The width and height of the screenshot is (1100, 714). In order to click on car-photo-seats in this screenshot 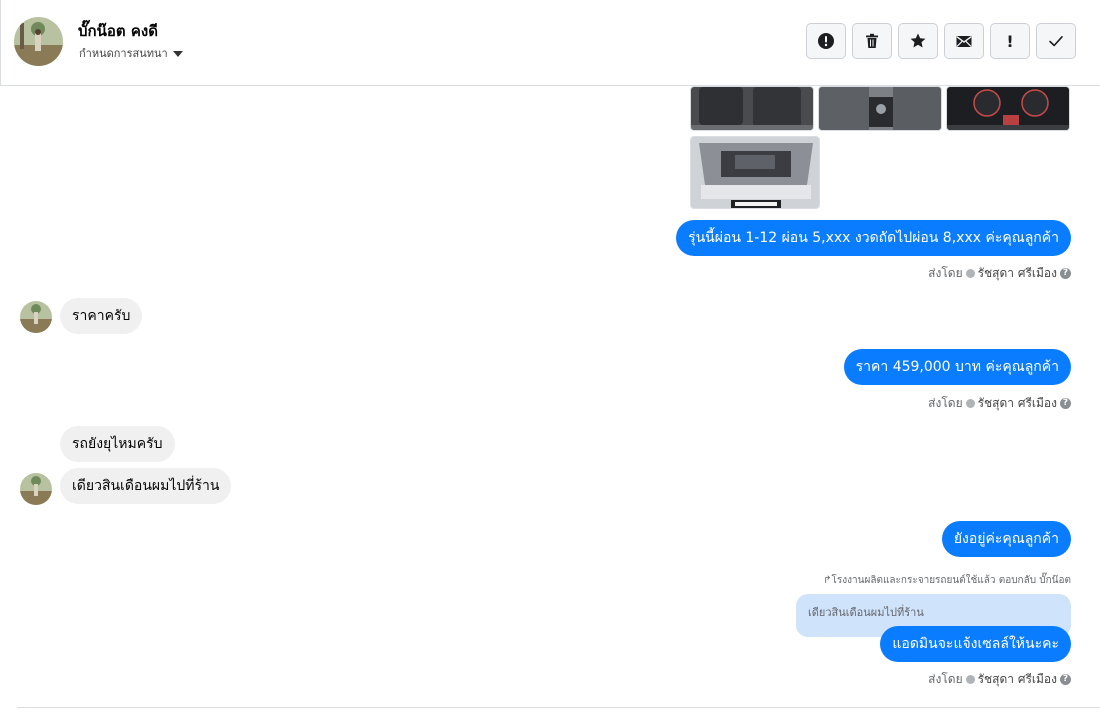, I will do `click(752, 108)`.